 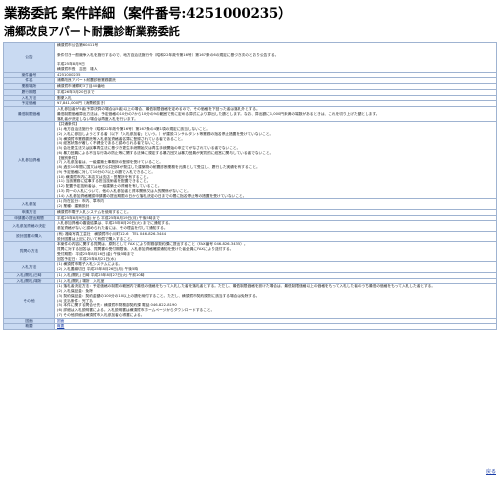 I want to click on row-value-line: (1) 入札(開札) 日時 平成25年8月27日(火) 午前10時, so click(x=101, y=274).